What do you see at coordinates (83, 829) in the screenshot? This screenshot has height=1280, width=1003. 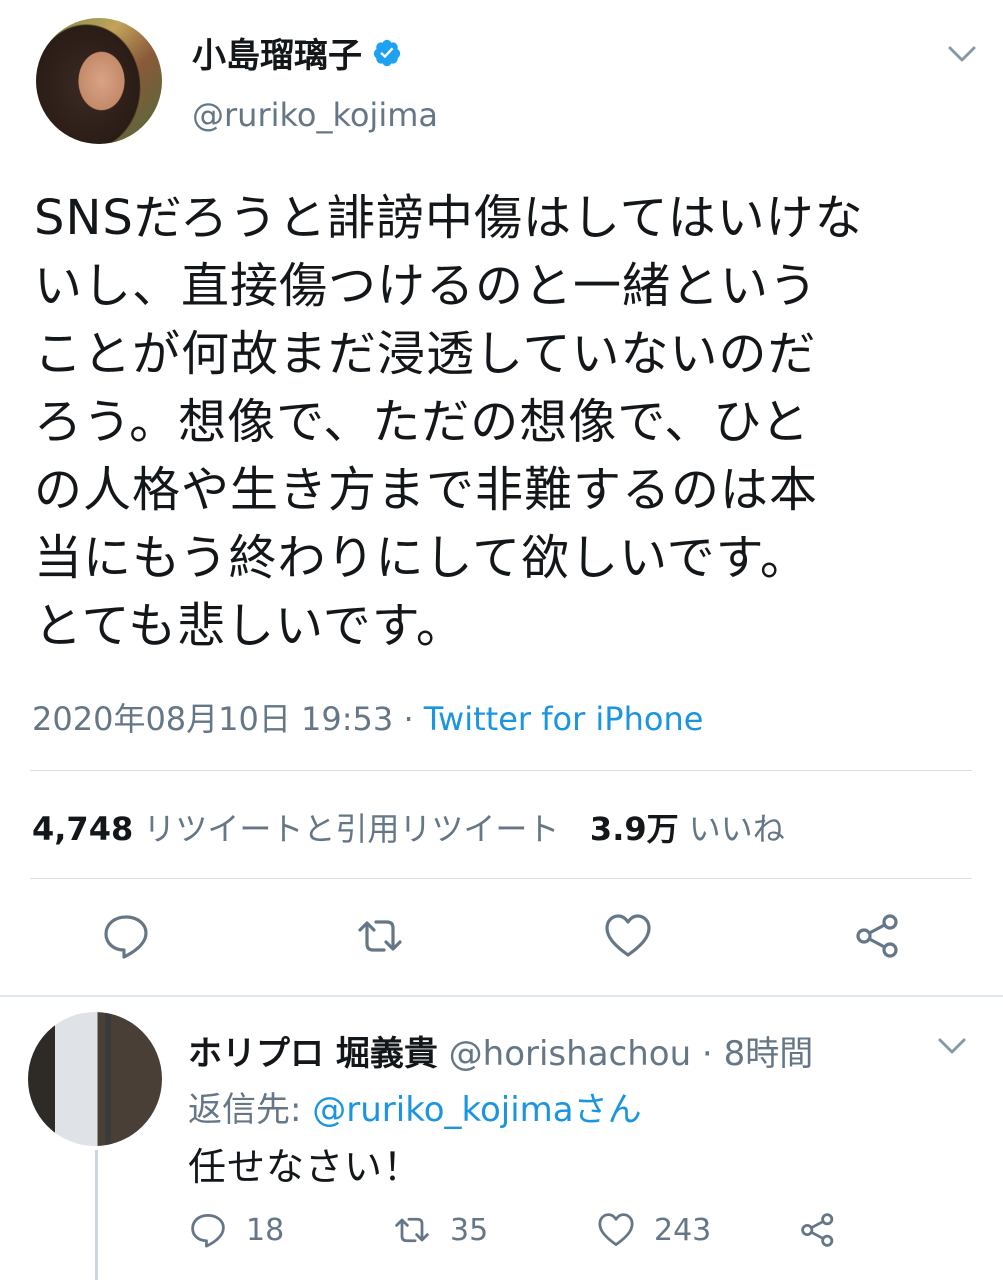 I see `retweet-count: 4,748` at bounding box center [83, 829].